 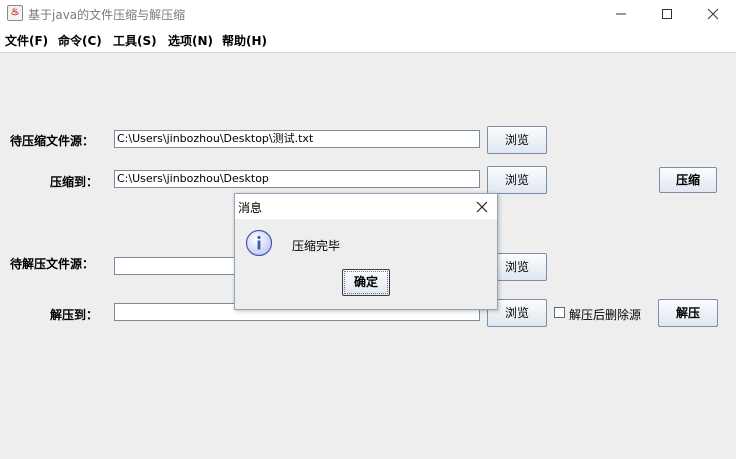 I want to click on close-icon, so click(x=713, y=14).